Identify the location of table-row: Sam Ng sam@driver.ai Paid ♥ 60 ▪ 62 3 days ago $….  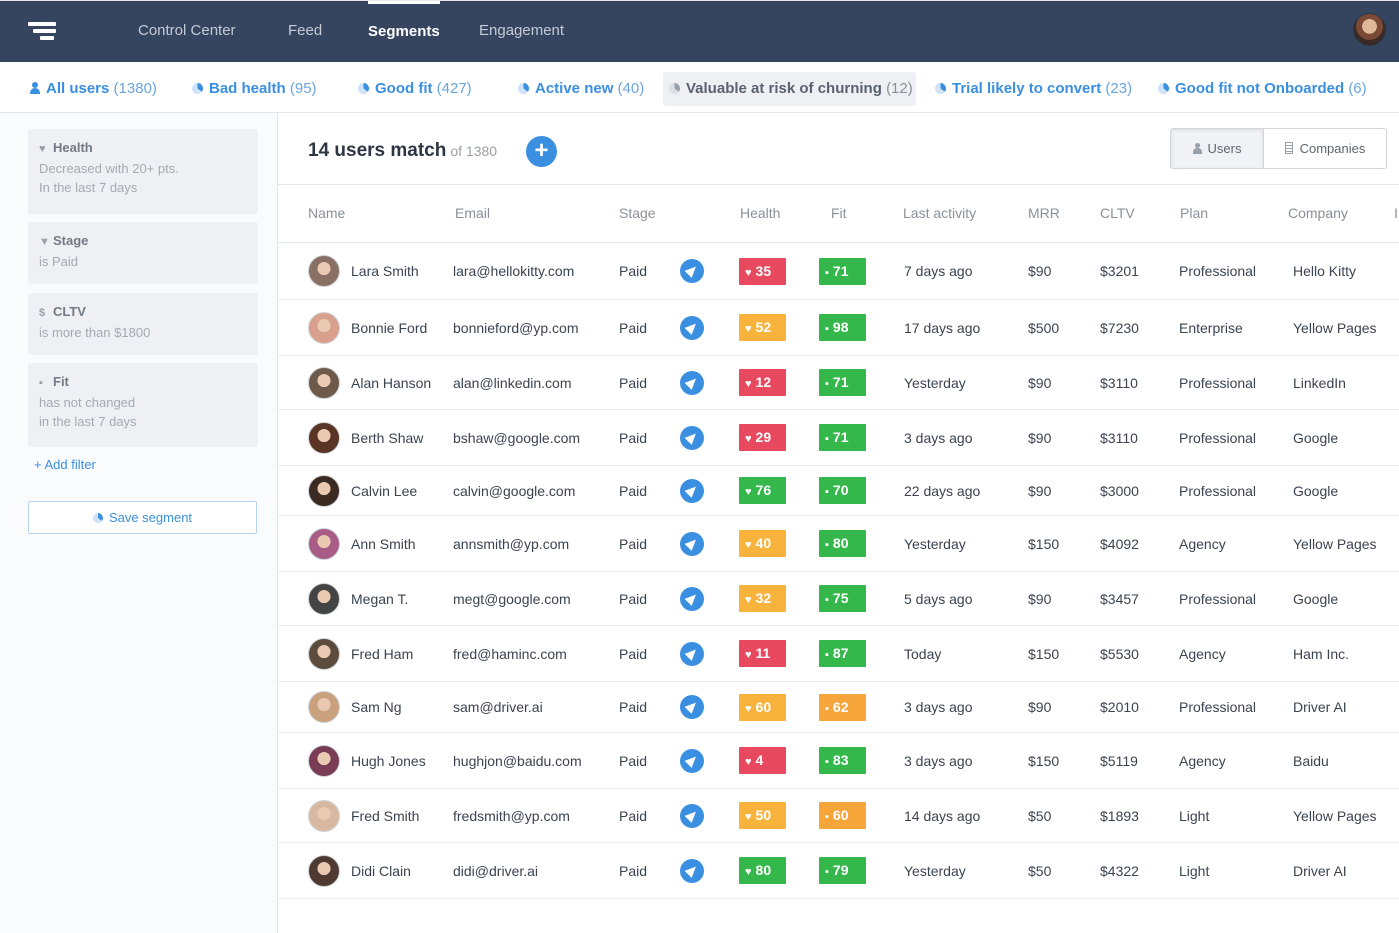
(838, 707).